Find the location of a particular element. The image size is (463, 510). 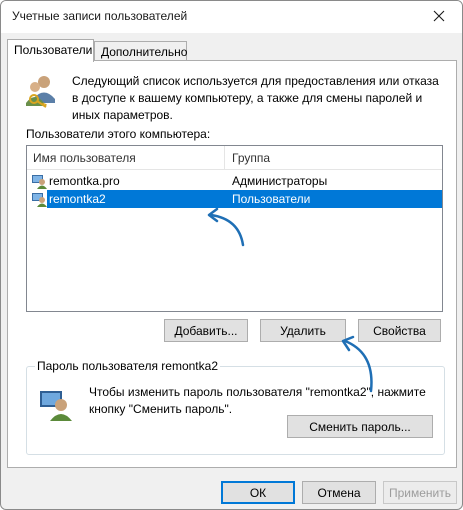

column-separator is located at coordinates (224, 158).